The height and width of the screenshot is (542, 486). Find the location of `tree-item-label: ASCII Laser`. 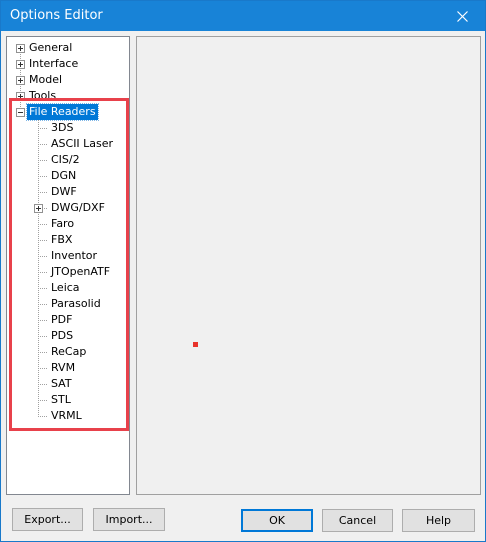

tree-item-label: ASCII Laser is located at coordinates (82, 143).